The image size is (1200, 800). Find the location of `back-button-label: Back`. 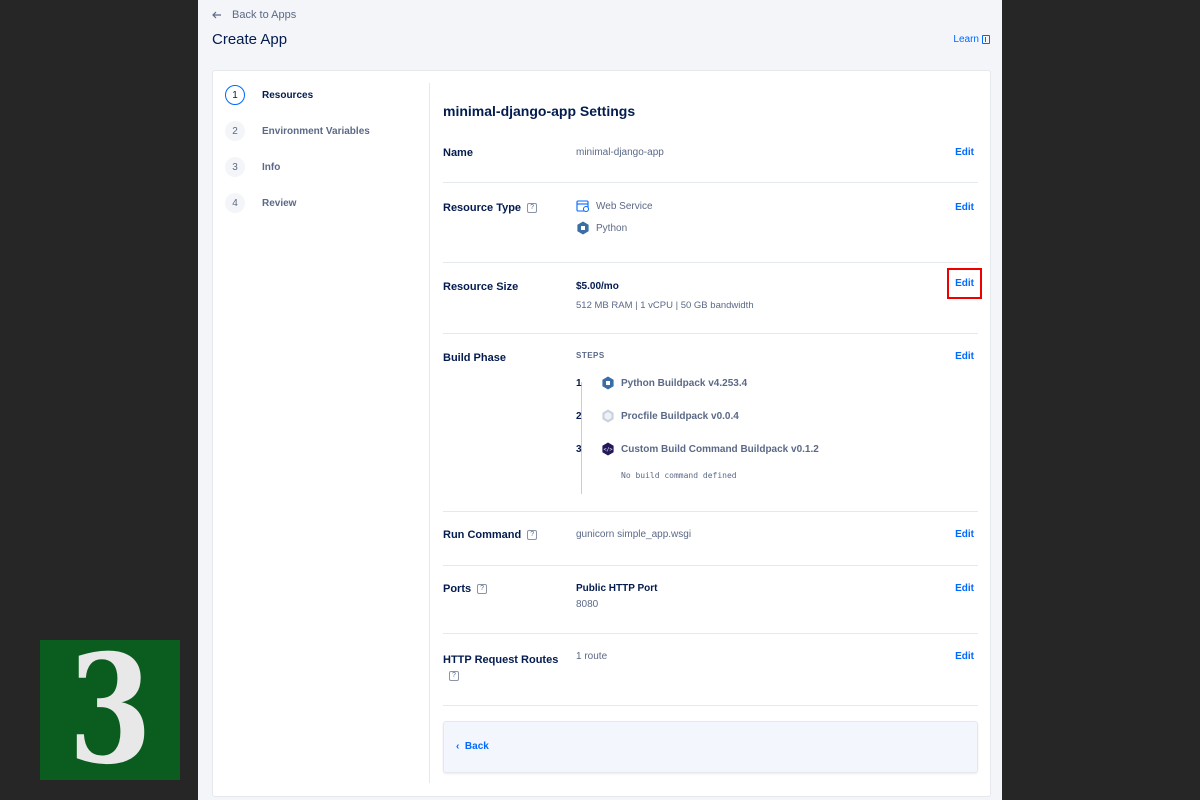

back-button-label: Back is located at coordinates (476, 746).